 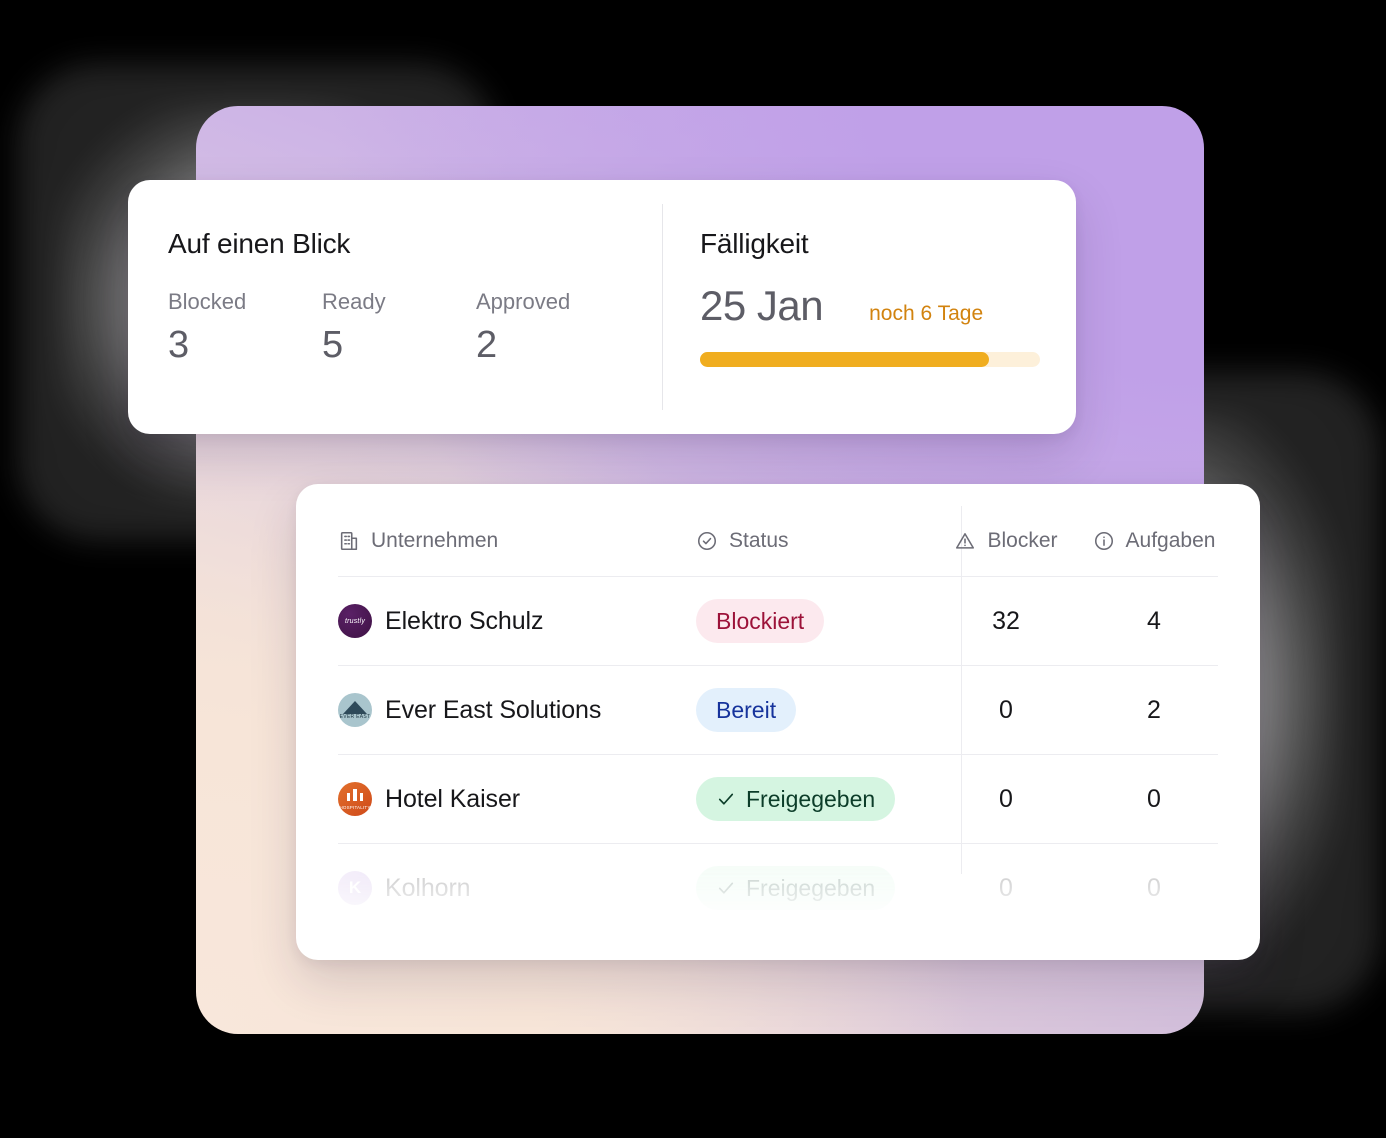 What do you see at coordinates (553, 328) in the screenshot?
I see `stat-approved: Approved 2` at bounding box center [553, 328].